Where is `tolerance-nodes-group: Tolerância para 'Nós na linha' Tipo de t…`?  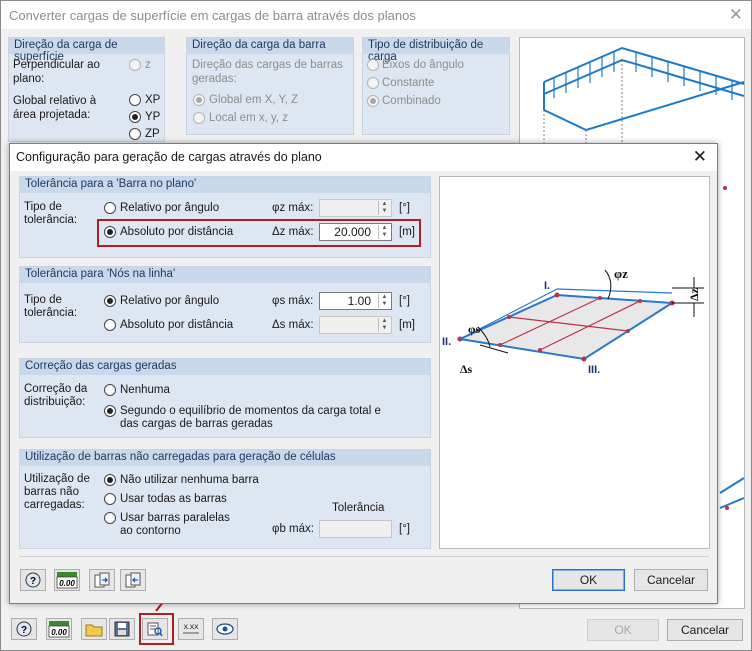
tolerance-nodes-group: Tolerância para 'Nós na linha' Tipo de t… is located at coordinates (225, 304).